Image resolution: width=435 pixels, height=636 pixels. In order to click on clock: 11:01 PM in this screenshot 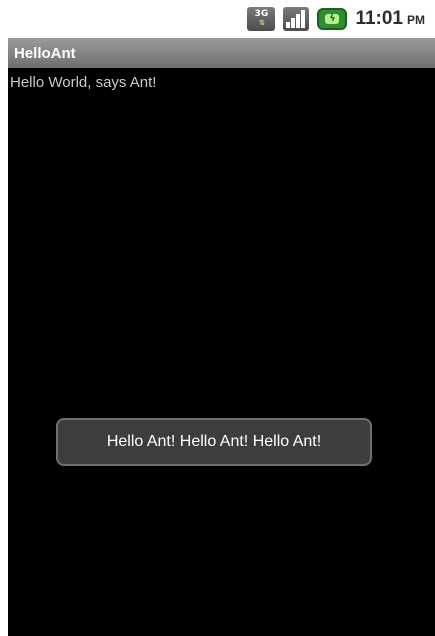, I will do `click(390, 19)`.